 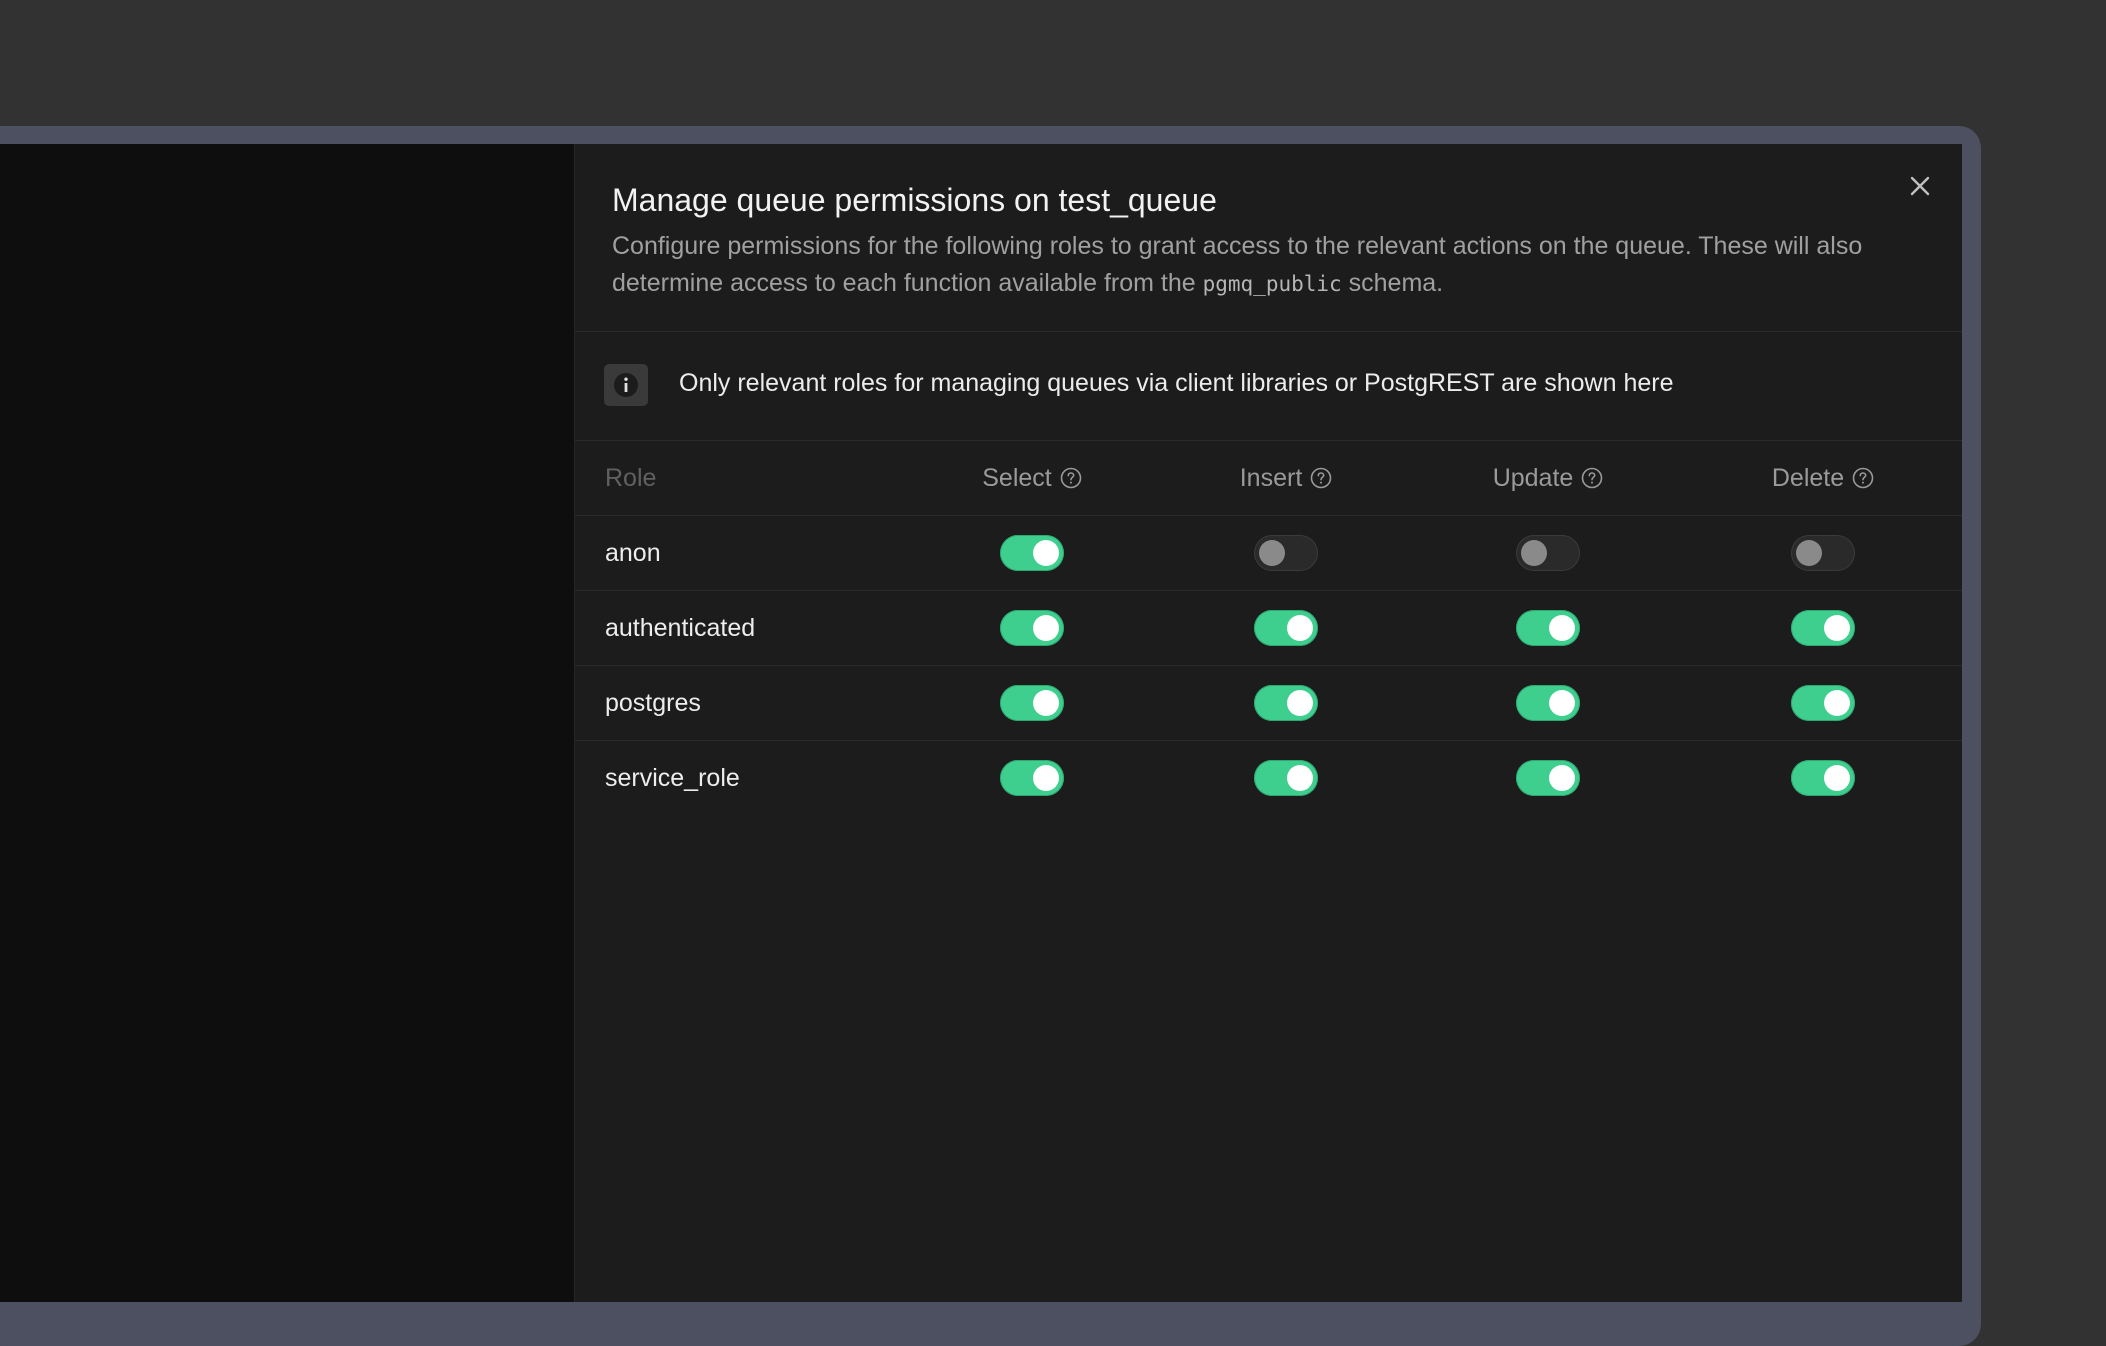 What do you see at coordinates (1286, 478) in the screenshot?
I see `column-header-insert: Insert` at bounding box center [1286, 478].